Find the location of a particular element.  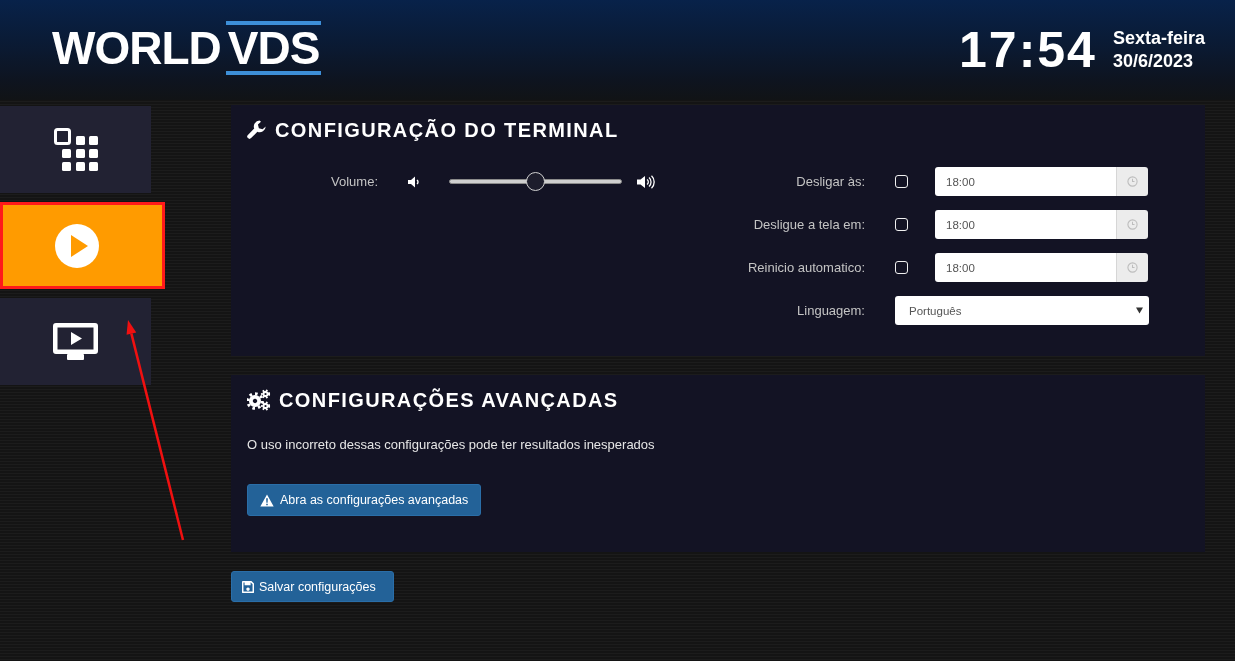

field-label: Desligar às: is located at coordinates (830, 181).